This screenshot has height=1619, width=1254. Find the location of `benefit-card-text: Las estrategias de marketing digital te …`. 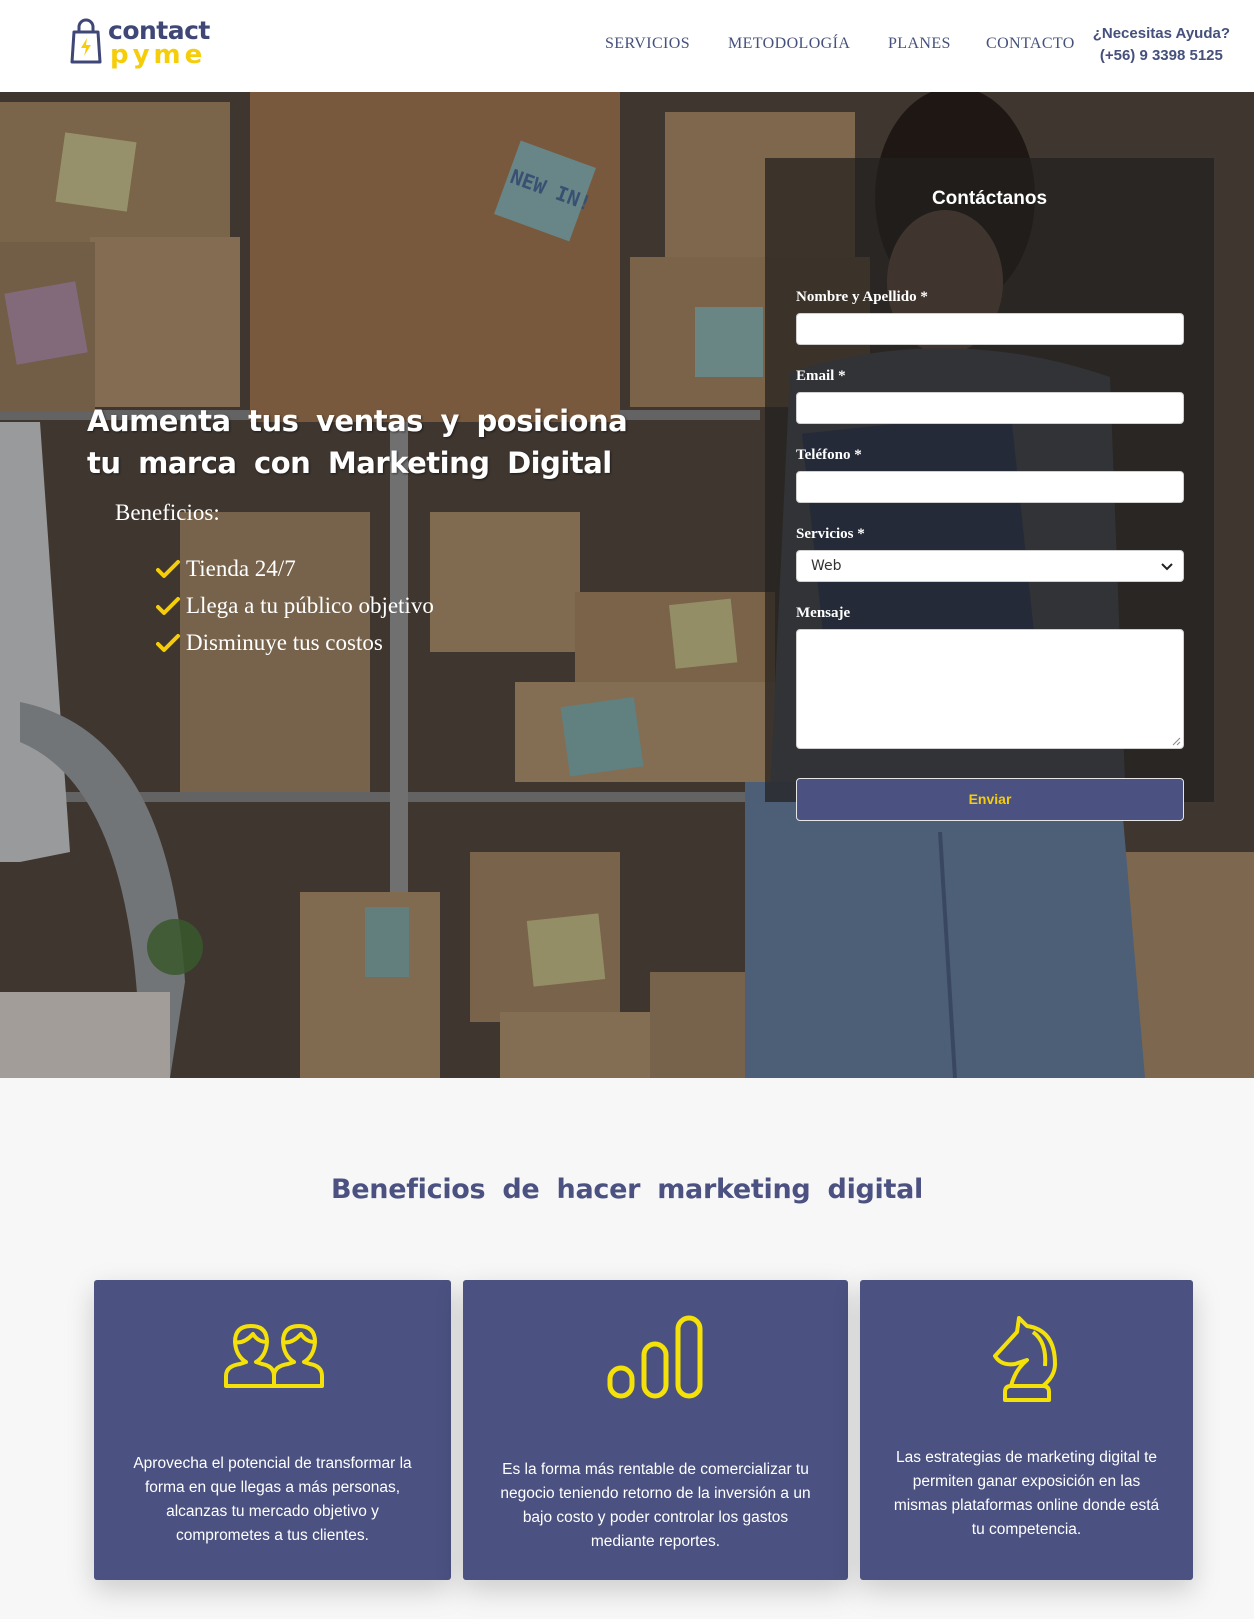

benefit-card-text: Las estrategias de marketing digital te … is located at coordinates (1026, 1493).